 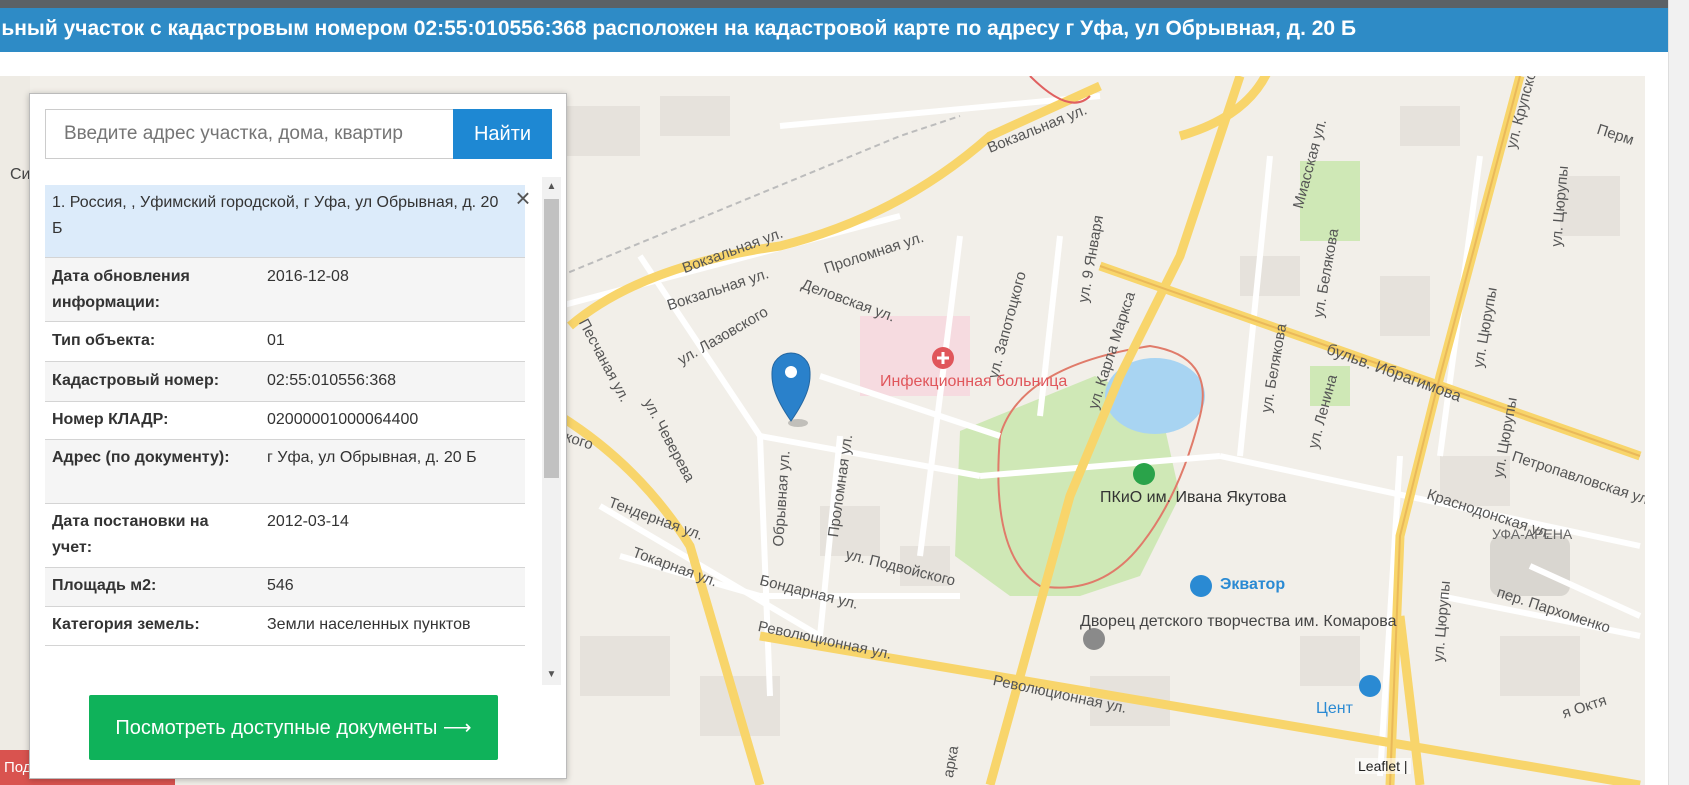 What do you see at coordinates (791, 389) in the screenshot?
I see `map-pin-icon` at bounding box center [791, 389].